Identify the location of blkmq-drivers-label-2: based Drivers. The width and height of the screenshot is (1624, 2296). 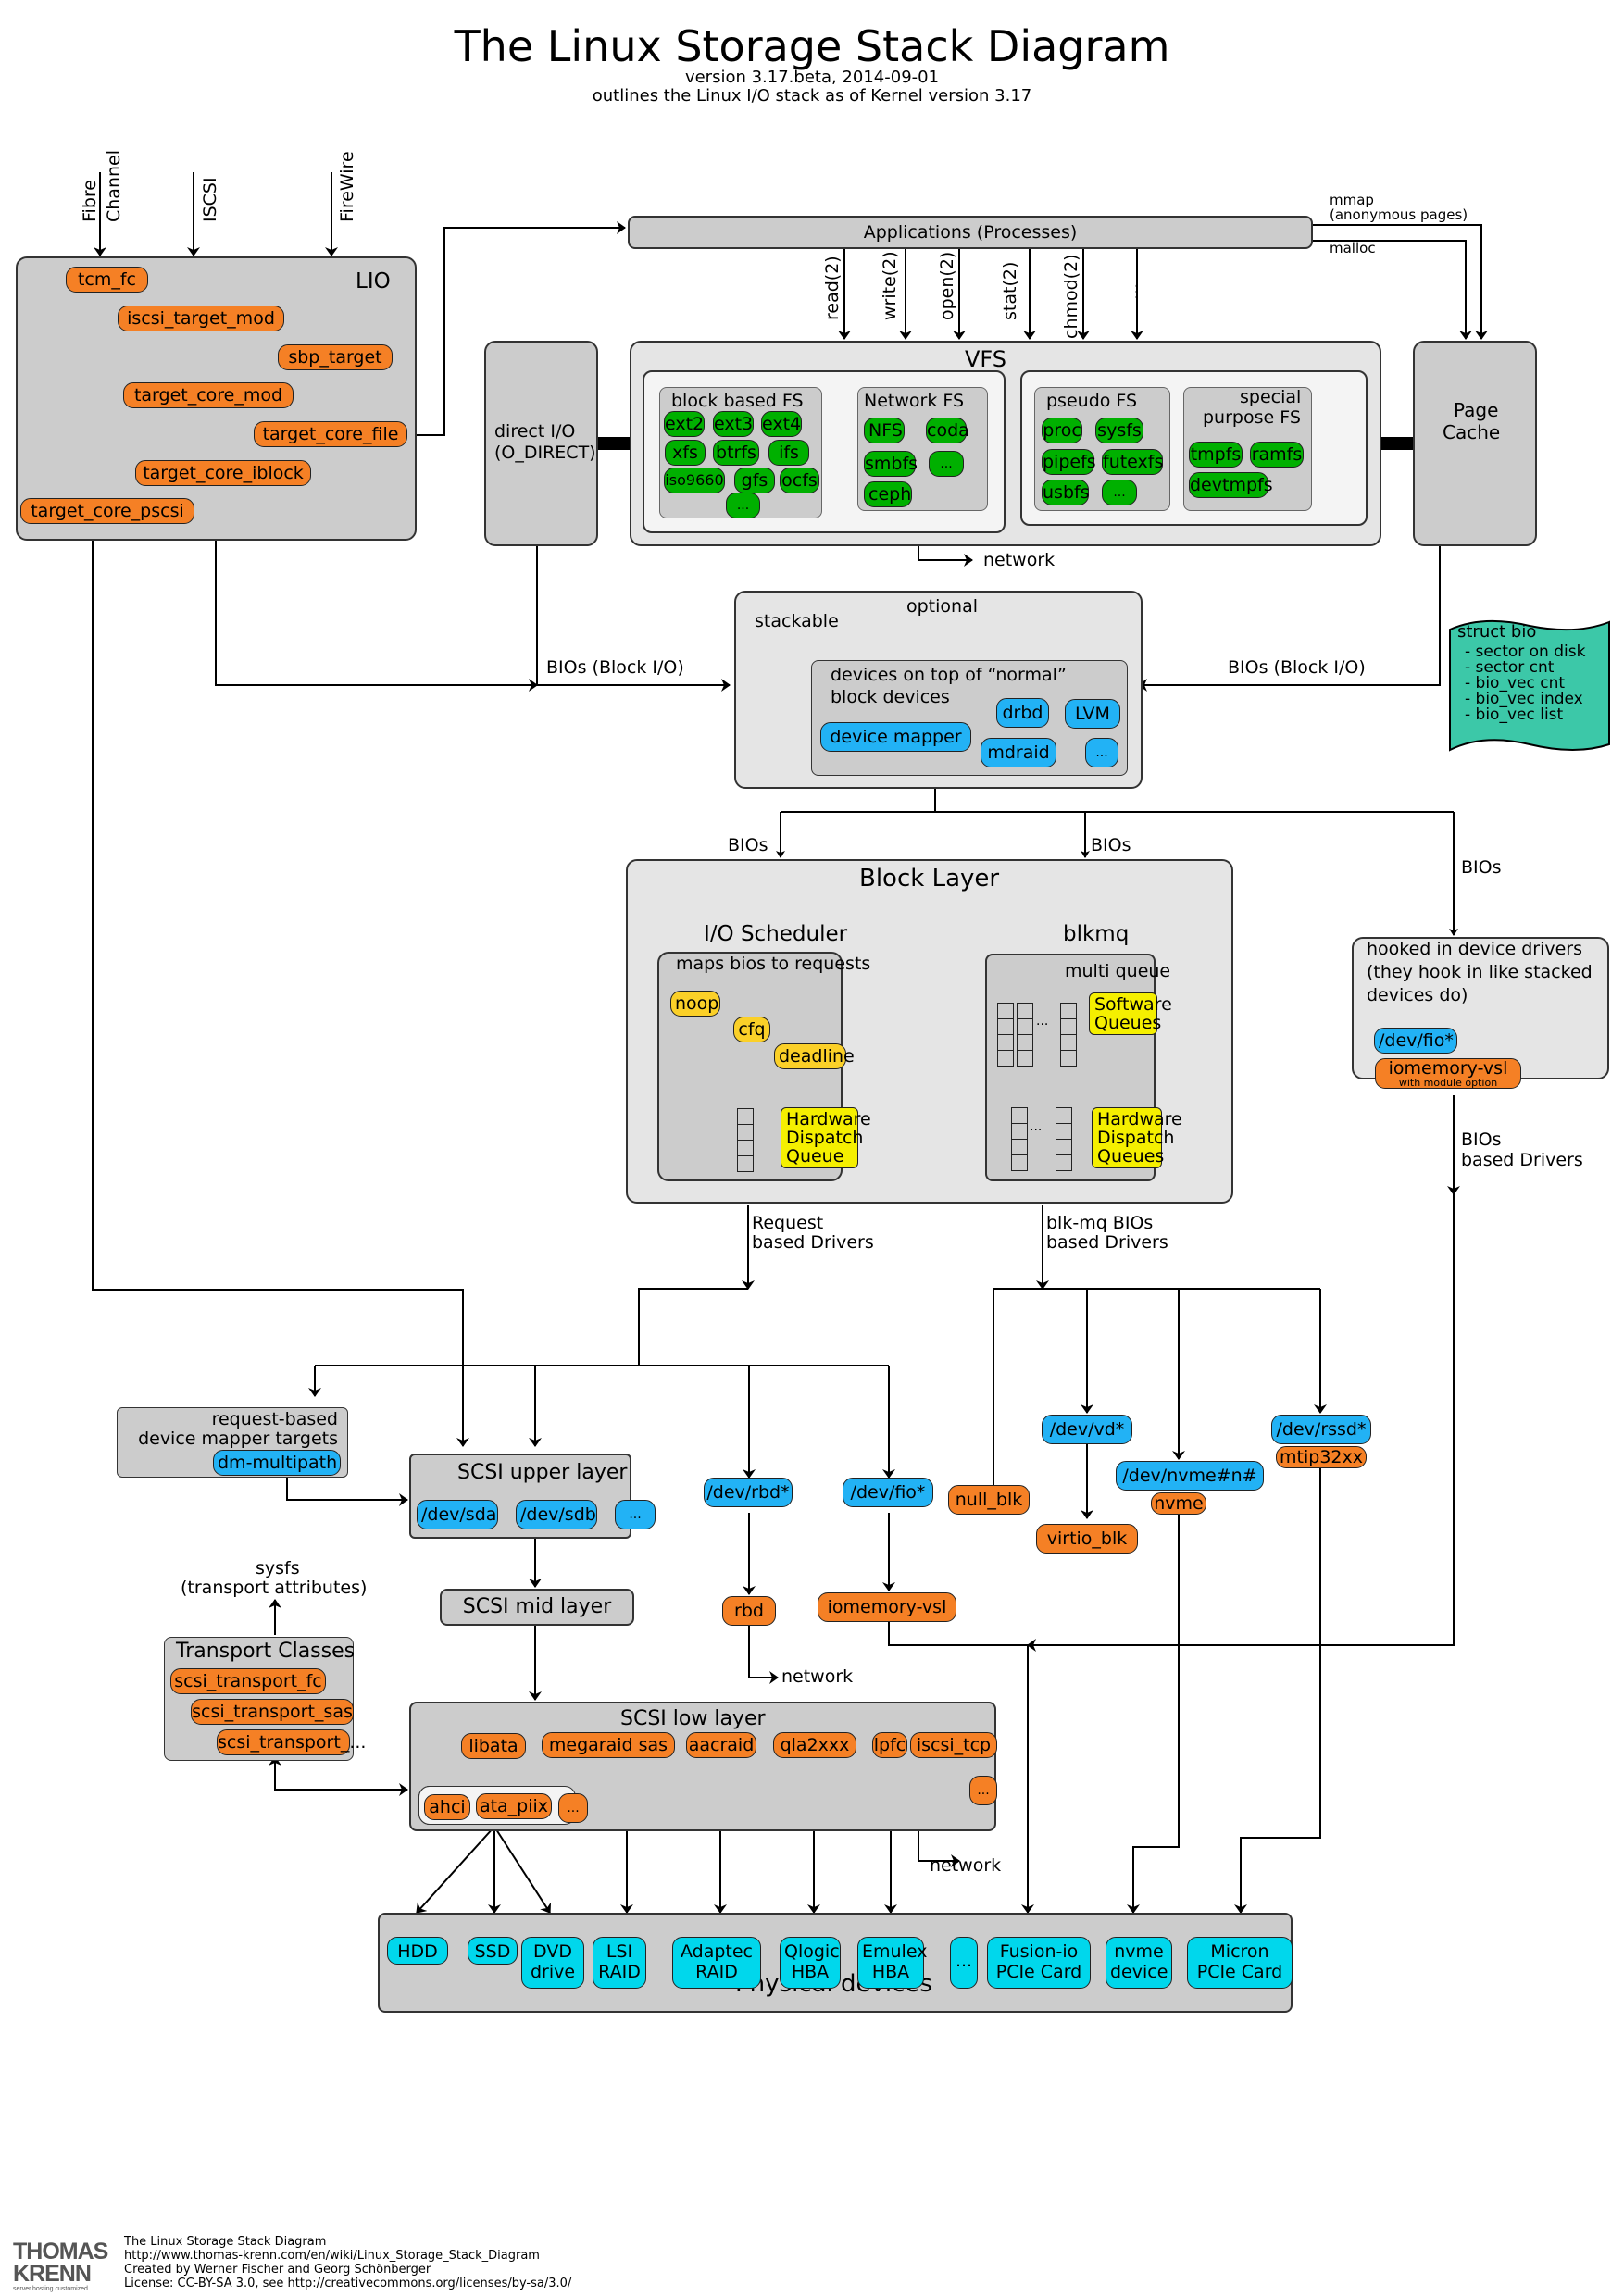
(1107, 1242).